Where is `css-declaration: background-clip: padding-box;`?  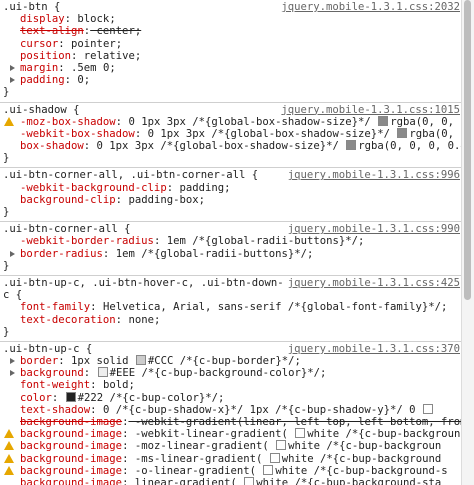 css-declaration: background-clip: padding-box; is located at coordinates (231, 200).